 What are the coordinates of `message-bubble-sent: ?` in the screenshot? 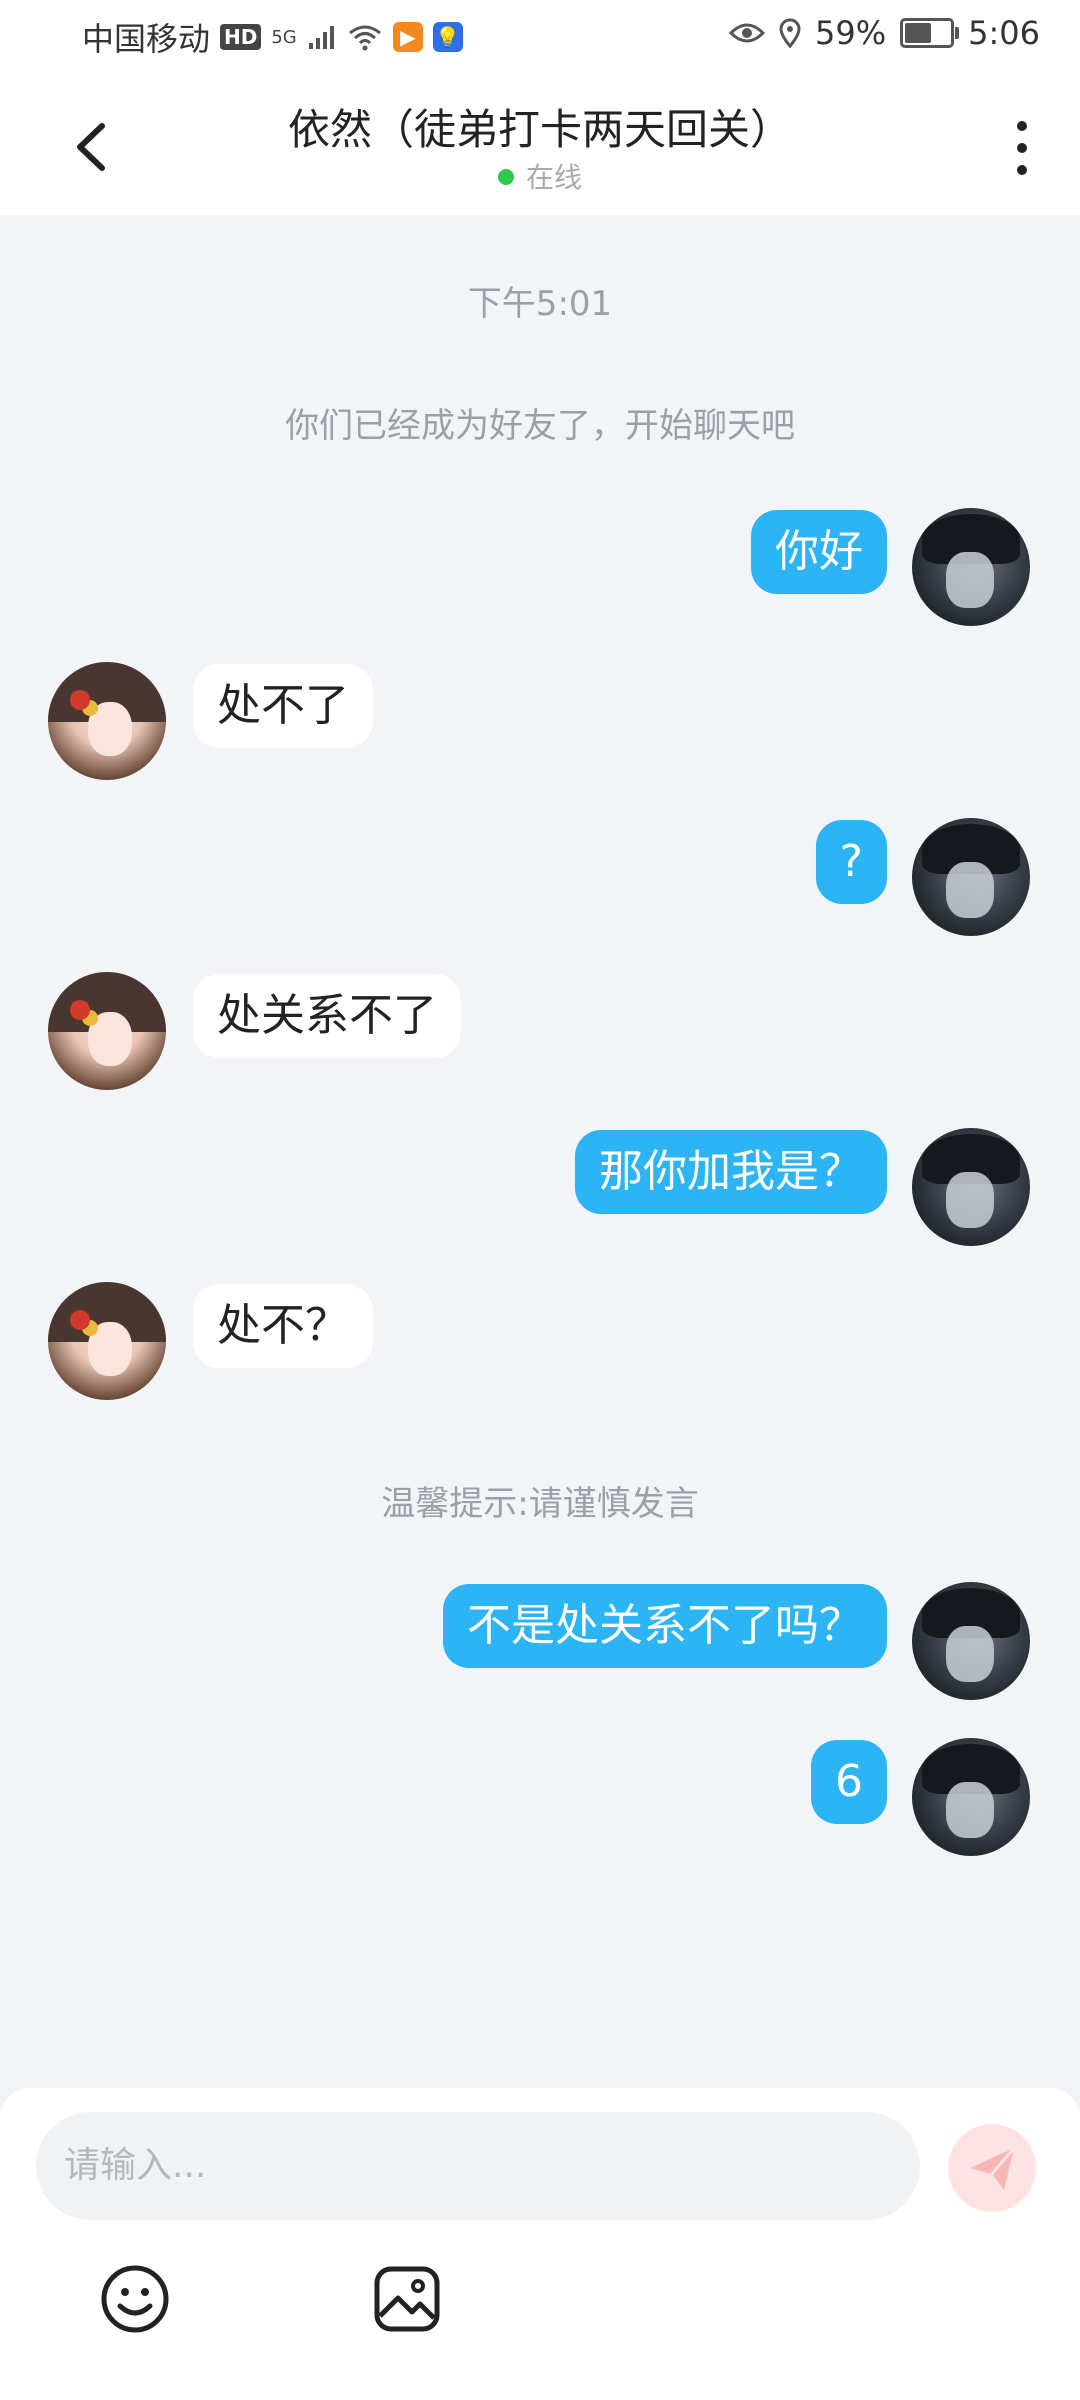 It's located at (851, 862).